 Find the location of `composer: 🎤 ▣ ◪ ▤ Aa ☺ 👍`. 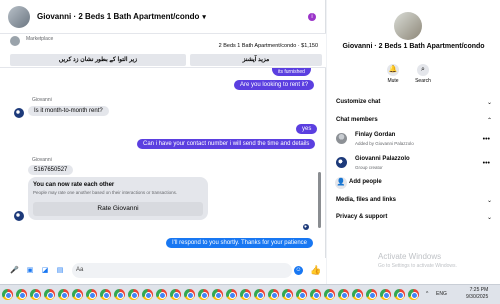

composer: 🎤 ▣ ◪ ▤ Aa ☺ 👍 is located at coordinates (163, 271).